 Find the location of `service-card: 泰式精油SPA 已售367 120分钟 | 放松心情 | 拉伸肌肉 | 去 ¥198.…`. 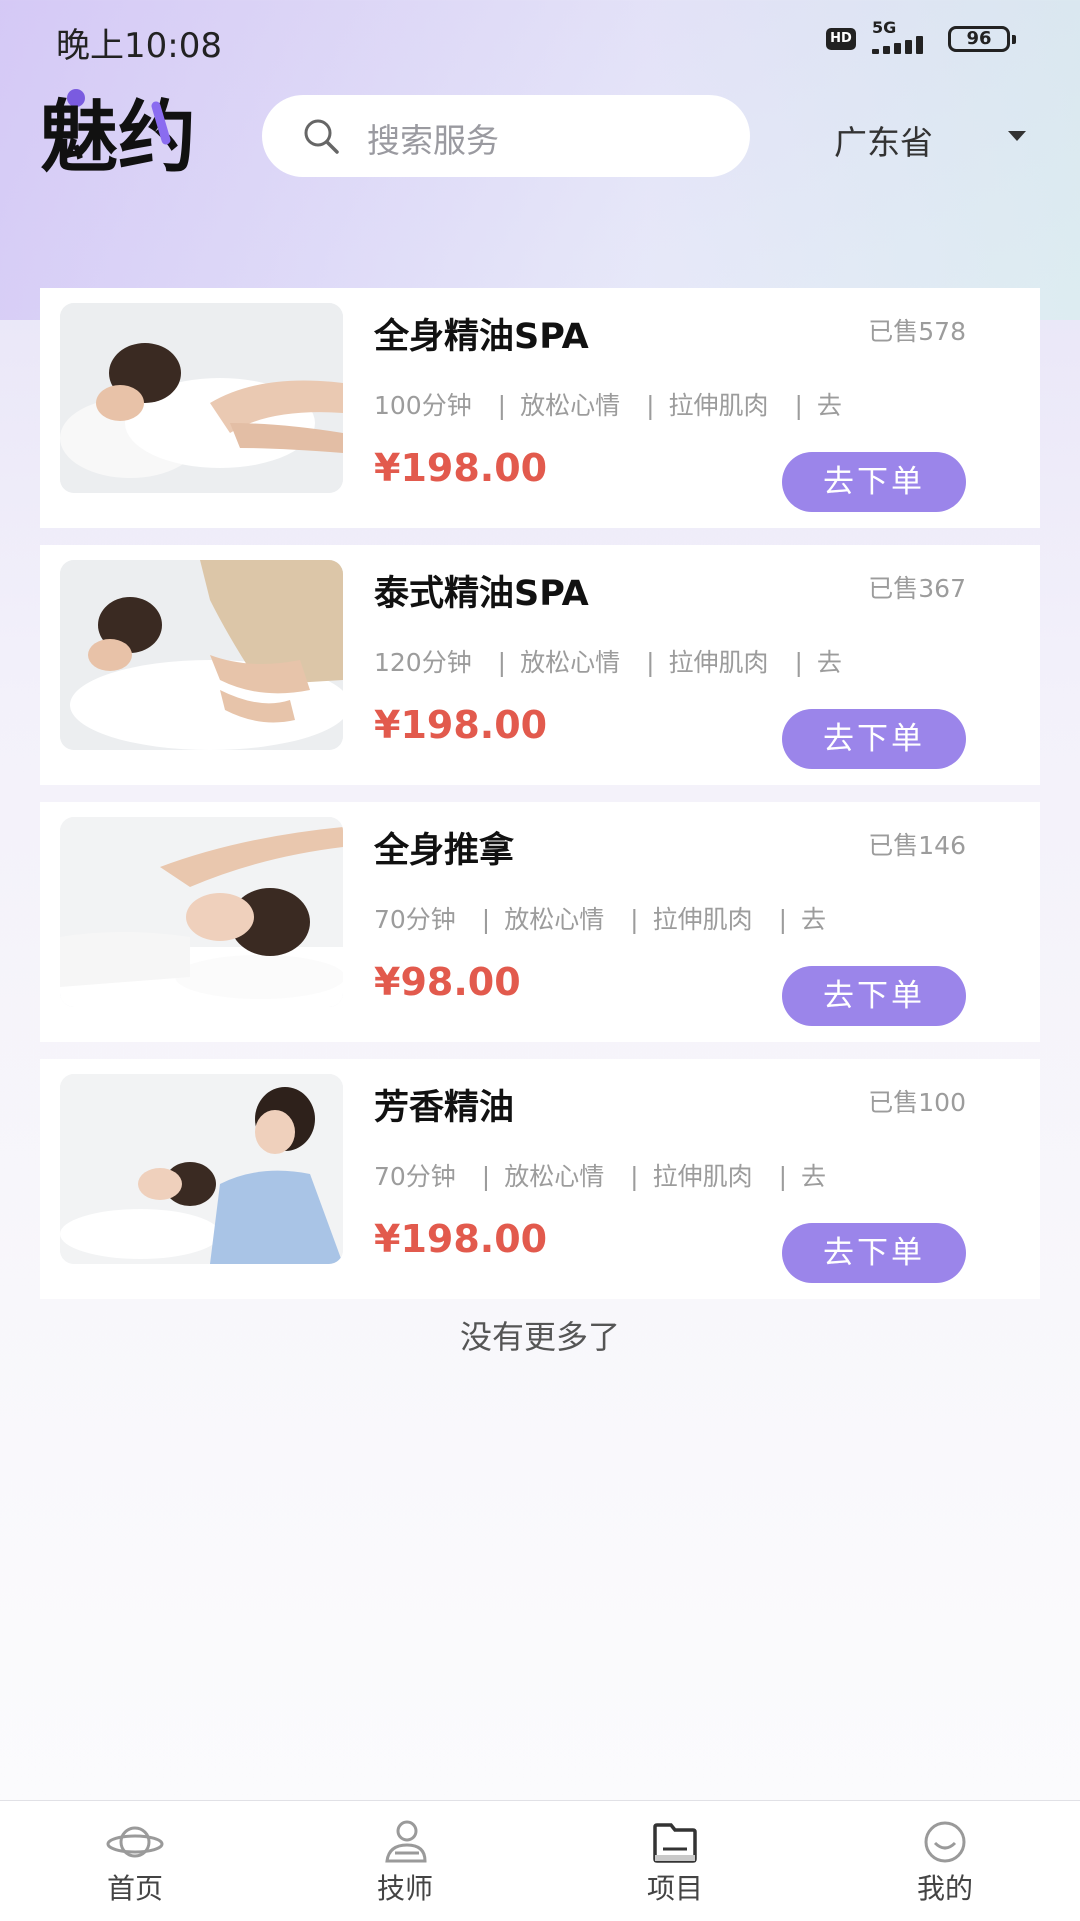

service-card: 泰式精油SPA 已售367 120分钟 | 放松心情 | 拉伸肌肉 | 去 ¥198.… is located at coordinates (540, 665).